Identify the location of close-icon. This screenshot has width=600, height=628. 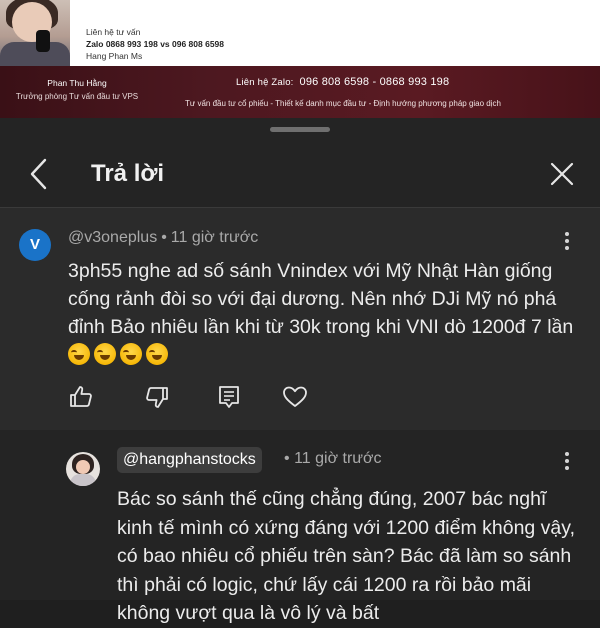
(562, 174).